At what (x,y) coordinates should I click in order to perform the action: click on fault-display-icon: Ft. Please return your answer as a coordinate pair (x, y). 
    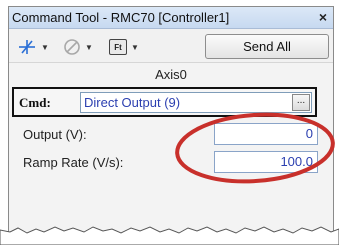
    Looking at the image, I should click on (118, 47).